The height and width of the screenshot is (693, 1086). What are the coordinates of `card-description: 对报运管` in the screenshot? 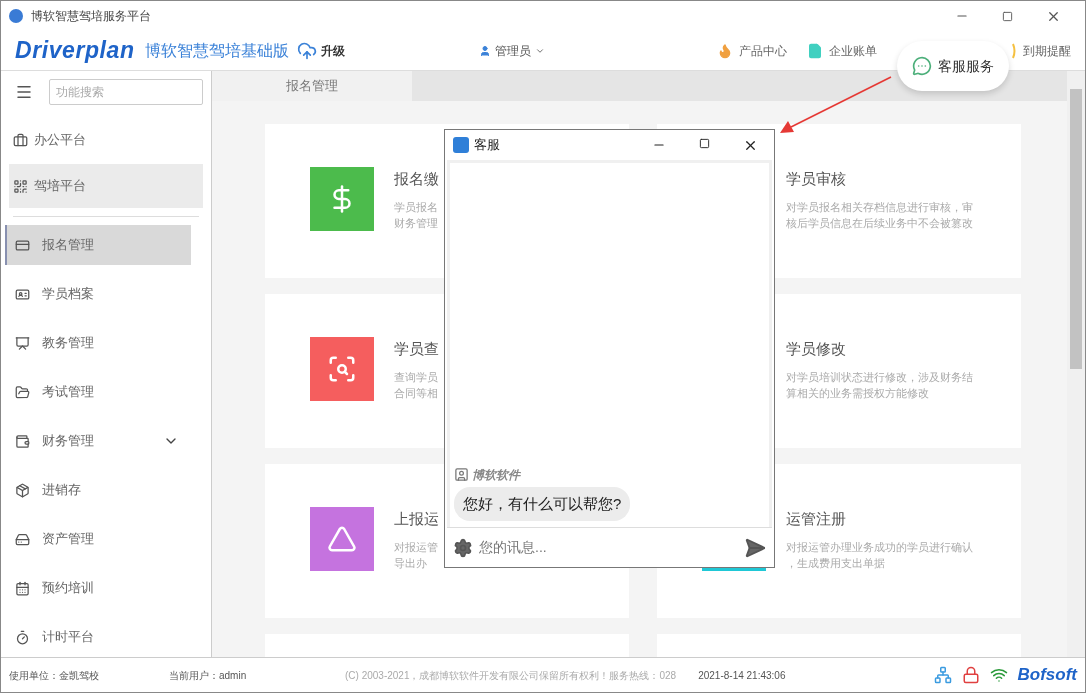 It's located at (416, 547).